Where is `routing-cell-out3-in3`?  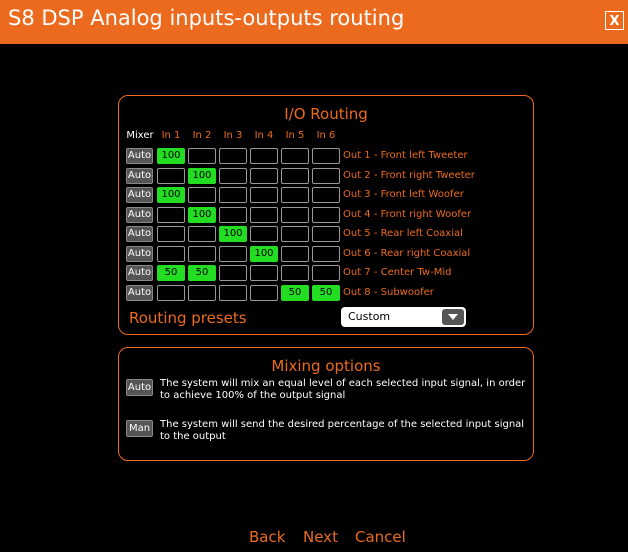
routing-cell-out3-in3 is located at coordinates (233, 195).